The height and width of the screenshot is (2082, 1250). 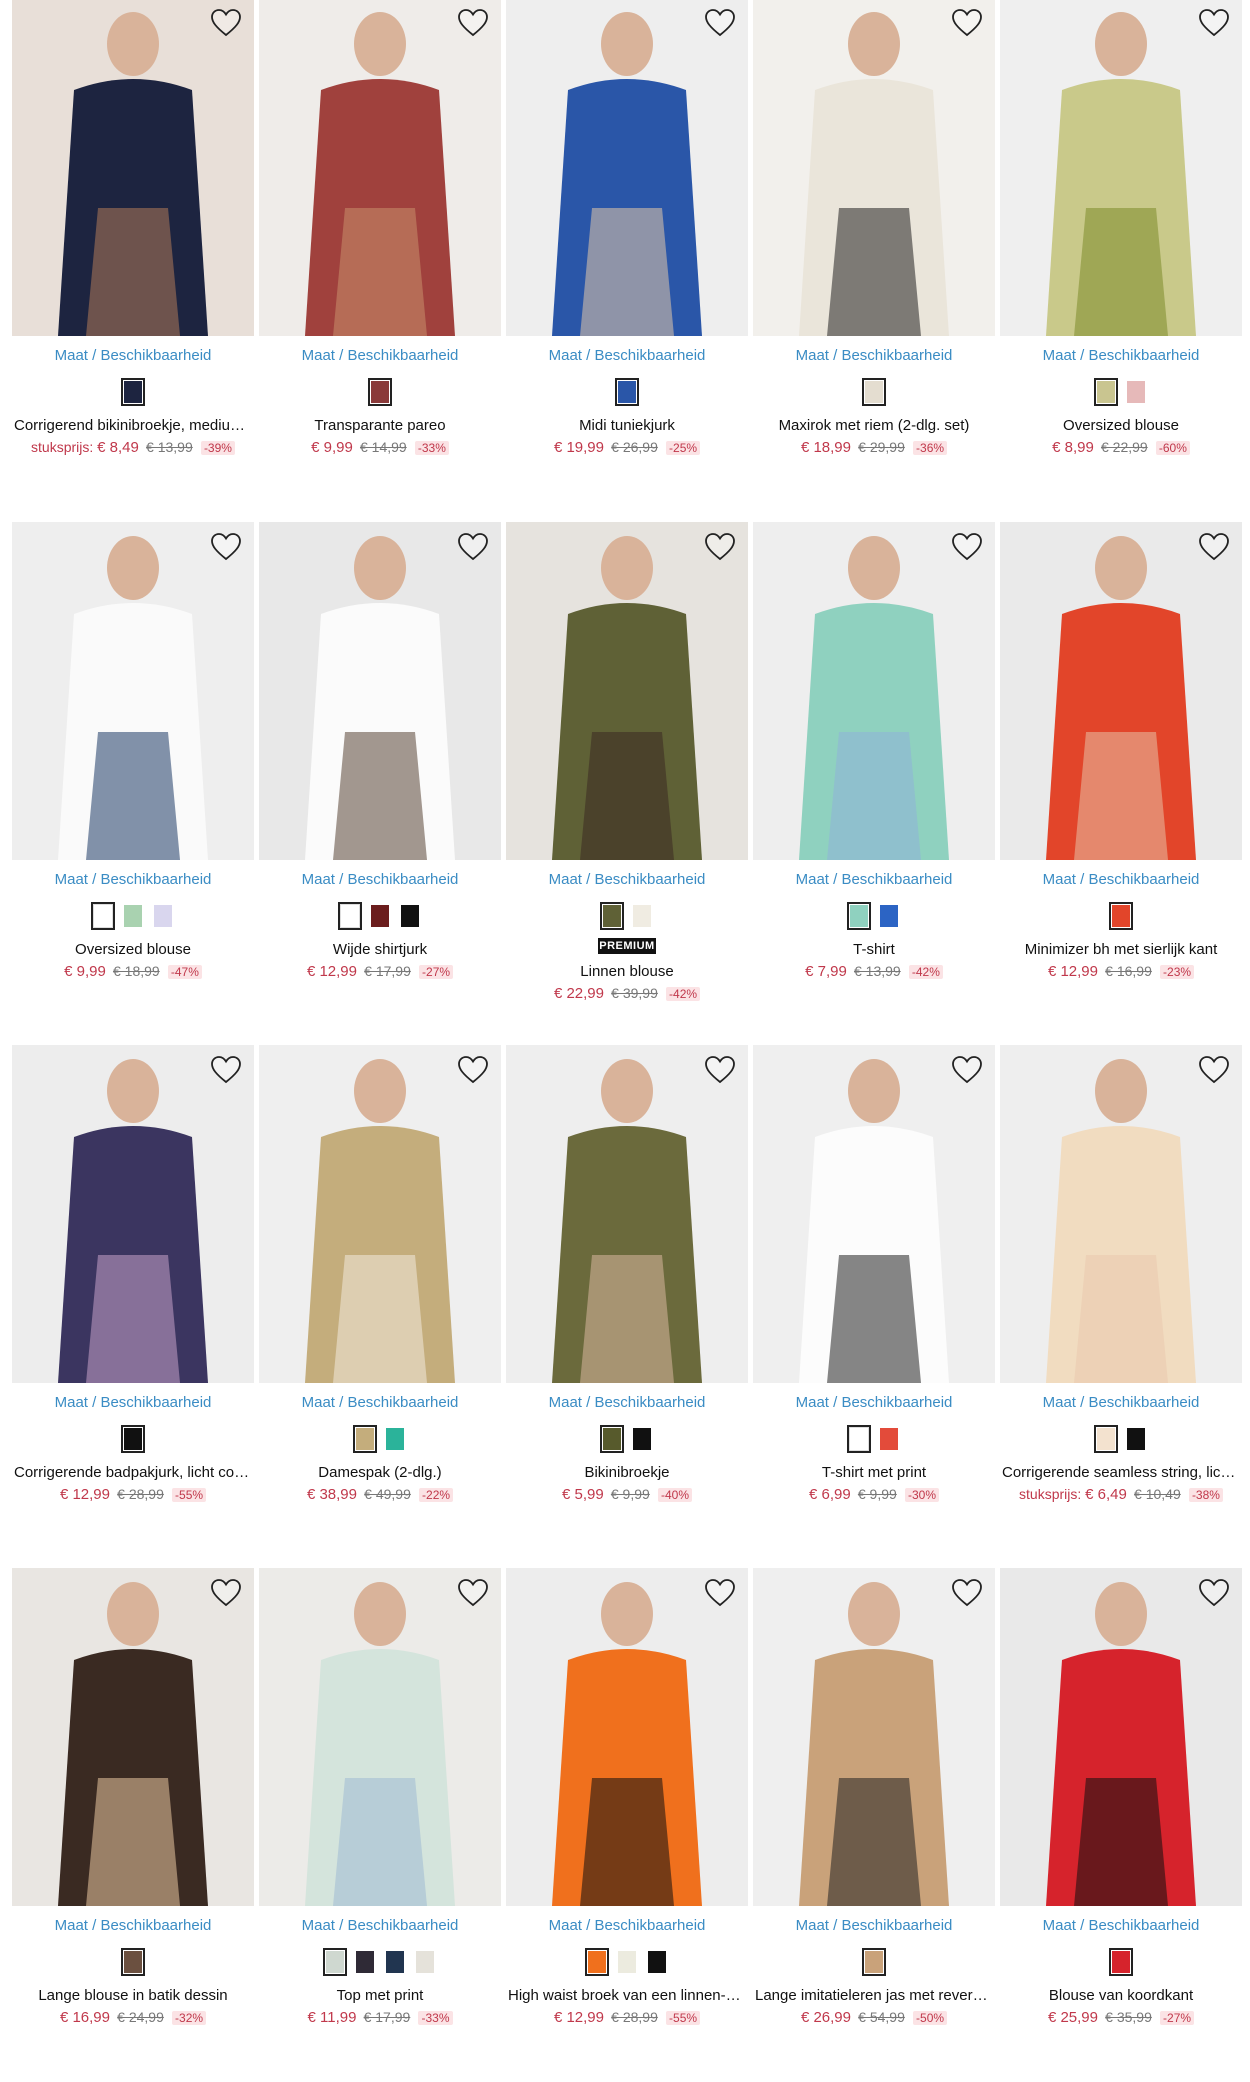 I want to click on product-name: Minimizer bh met sierlijk kant, so click(x=1121, y=950).